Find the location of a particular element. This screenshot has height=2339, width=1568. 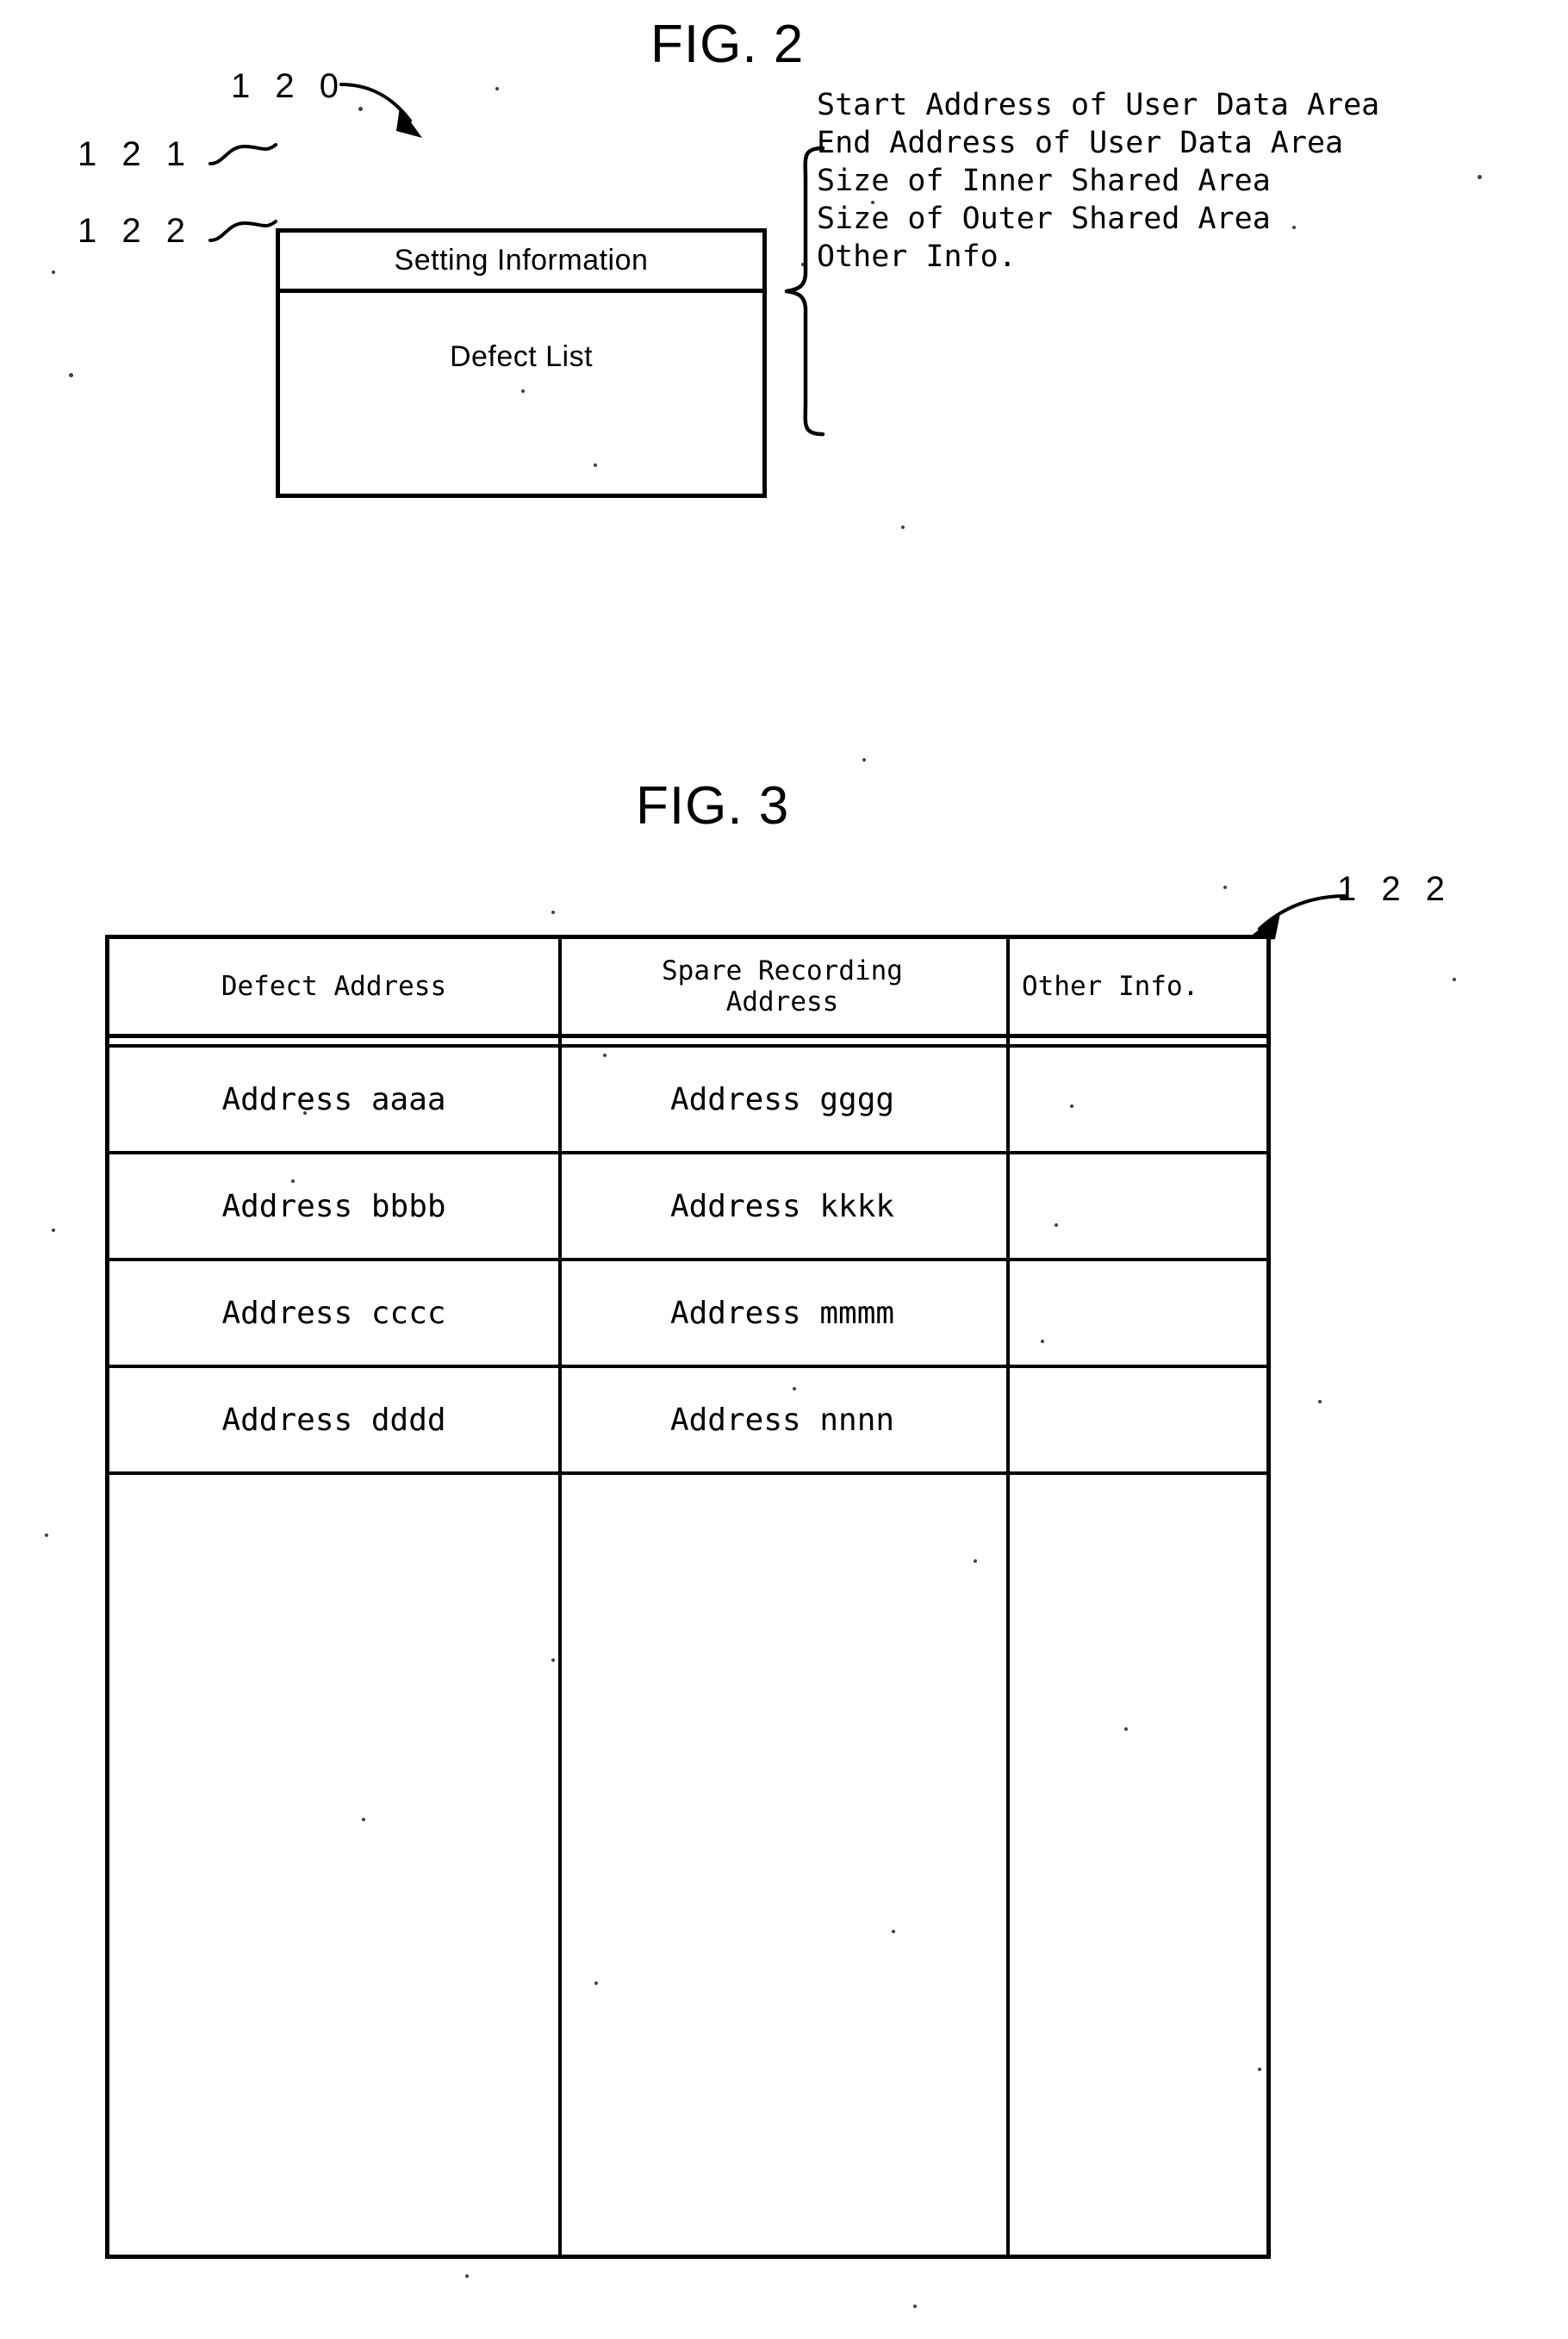

figure-3-title: FIG. 3 is located at coordinates (713, 806).